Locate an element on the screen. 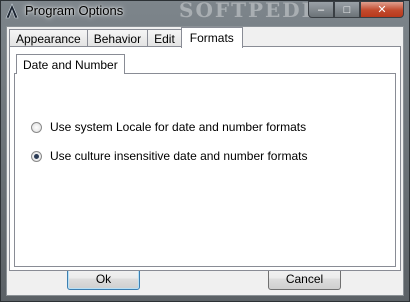 This screenshot has height=302, width=410. main-tab-strip: Appearance Behavior Edit Formats is located at coordinates (126, 37).